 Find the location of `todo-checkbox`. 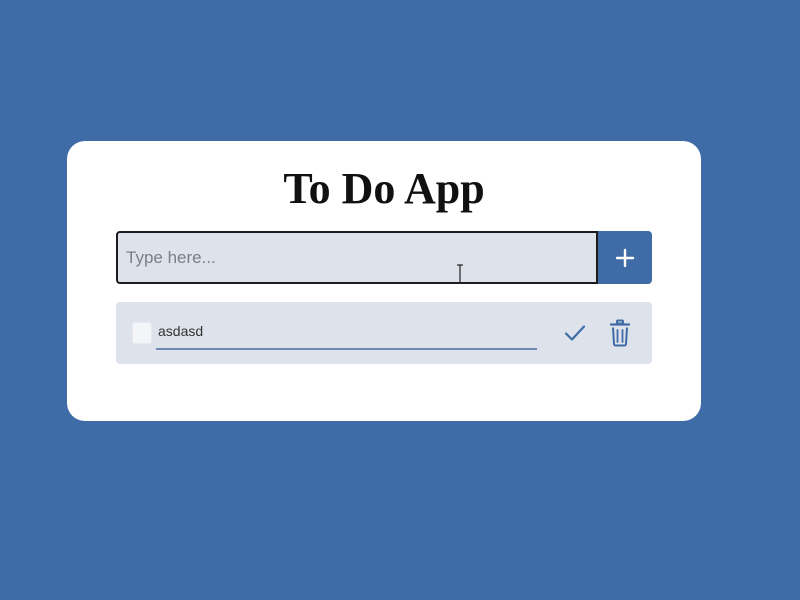

todo-checkbox is located at coordinates (142, 333).